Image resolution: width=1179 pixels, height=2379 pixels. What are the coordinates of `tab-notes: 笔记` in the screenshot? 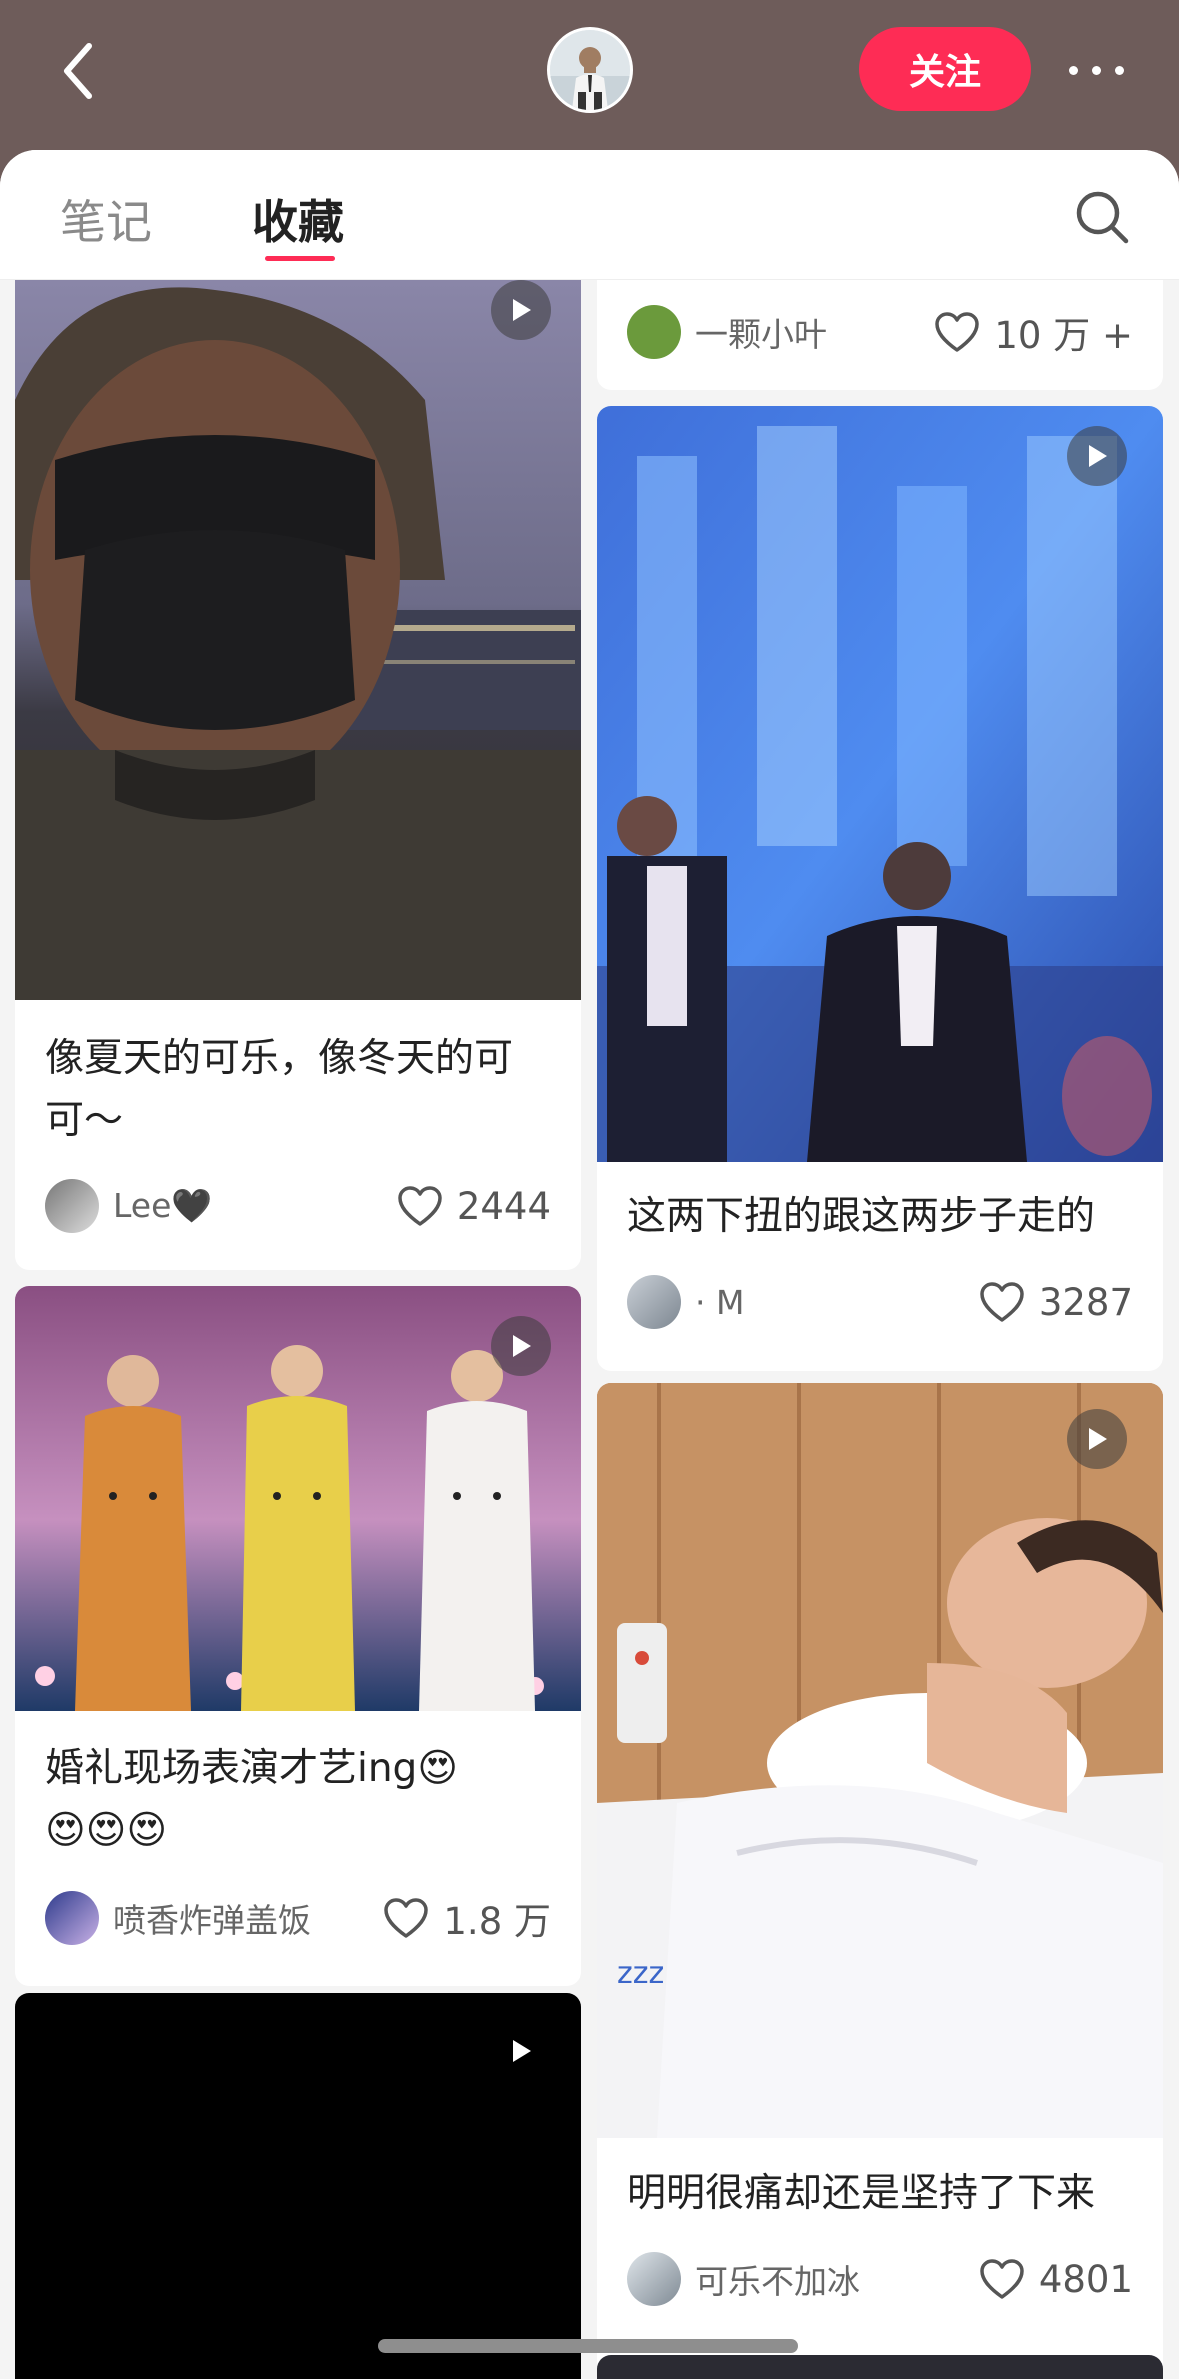 It's located at (106, 219).